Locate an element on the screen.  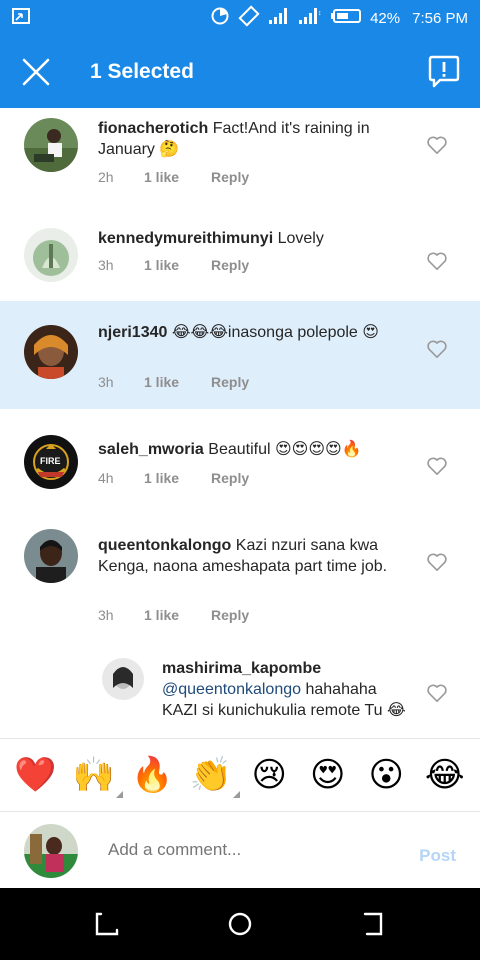
reaction-heart: ❤️ is located at coordinates (35, 775).